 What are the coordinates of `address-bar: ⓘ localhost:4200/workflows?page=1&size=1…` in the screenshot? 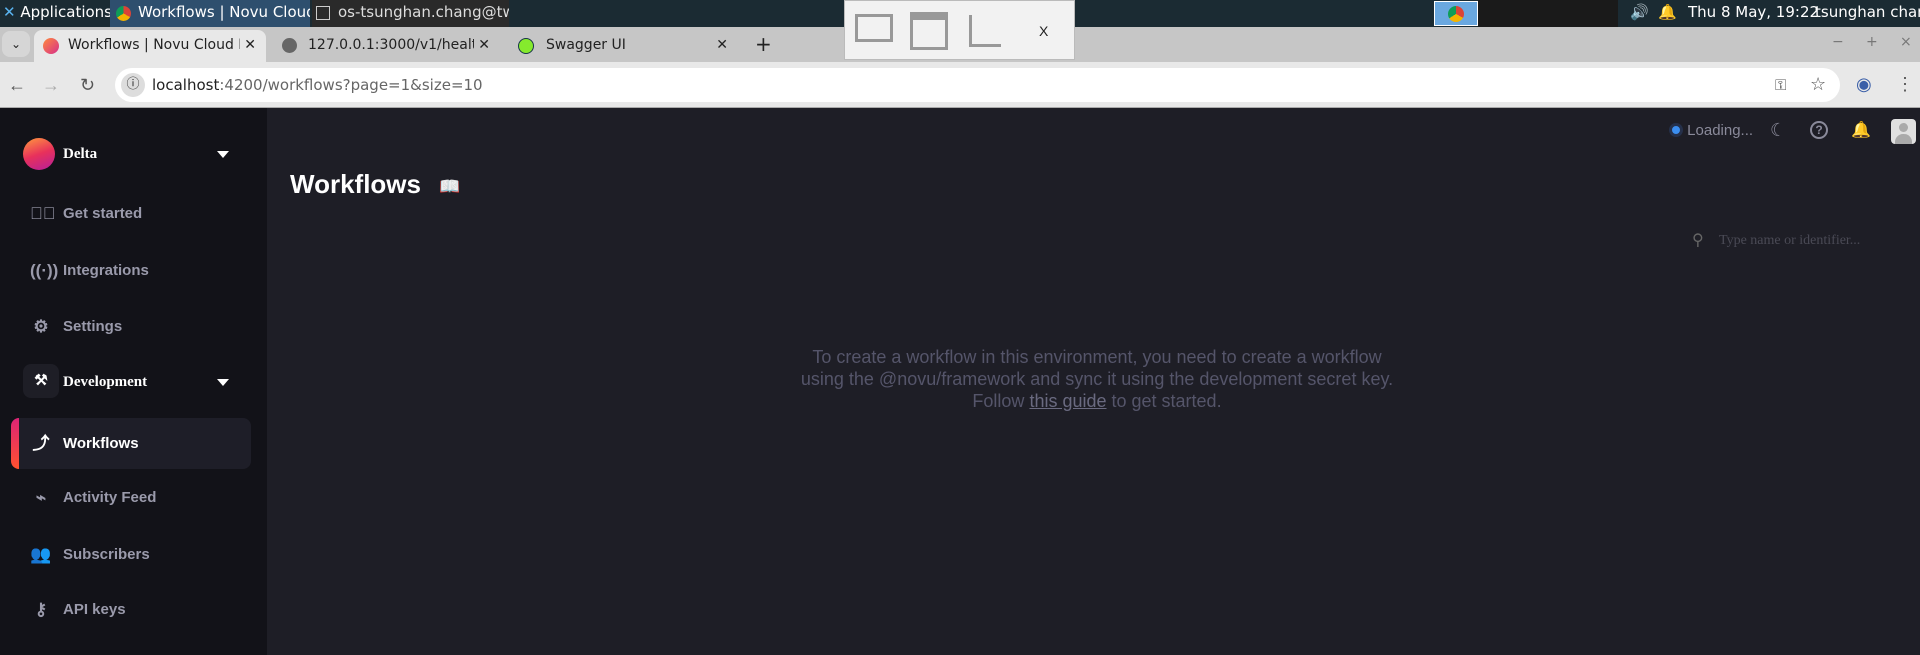 It's located at (977, 85).